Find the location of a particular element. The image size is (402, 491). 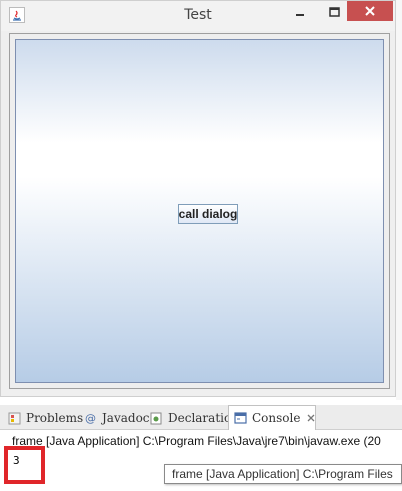

tab-label: Console is located at coordinates (276, 418).